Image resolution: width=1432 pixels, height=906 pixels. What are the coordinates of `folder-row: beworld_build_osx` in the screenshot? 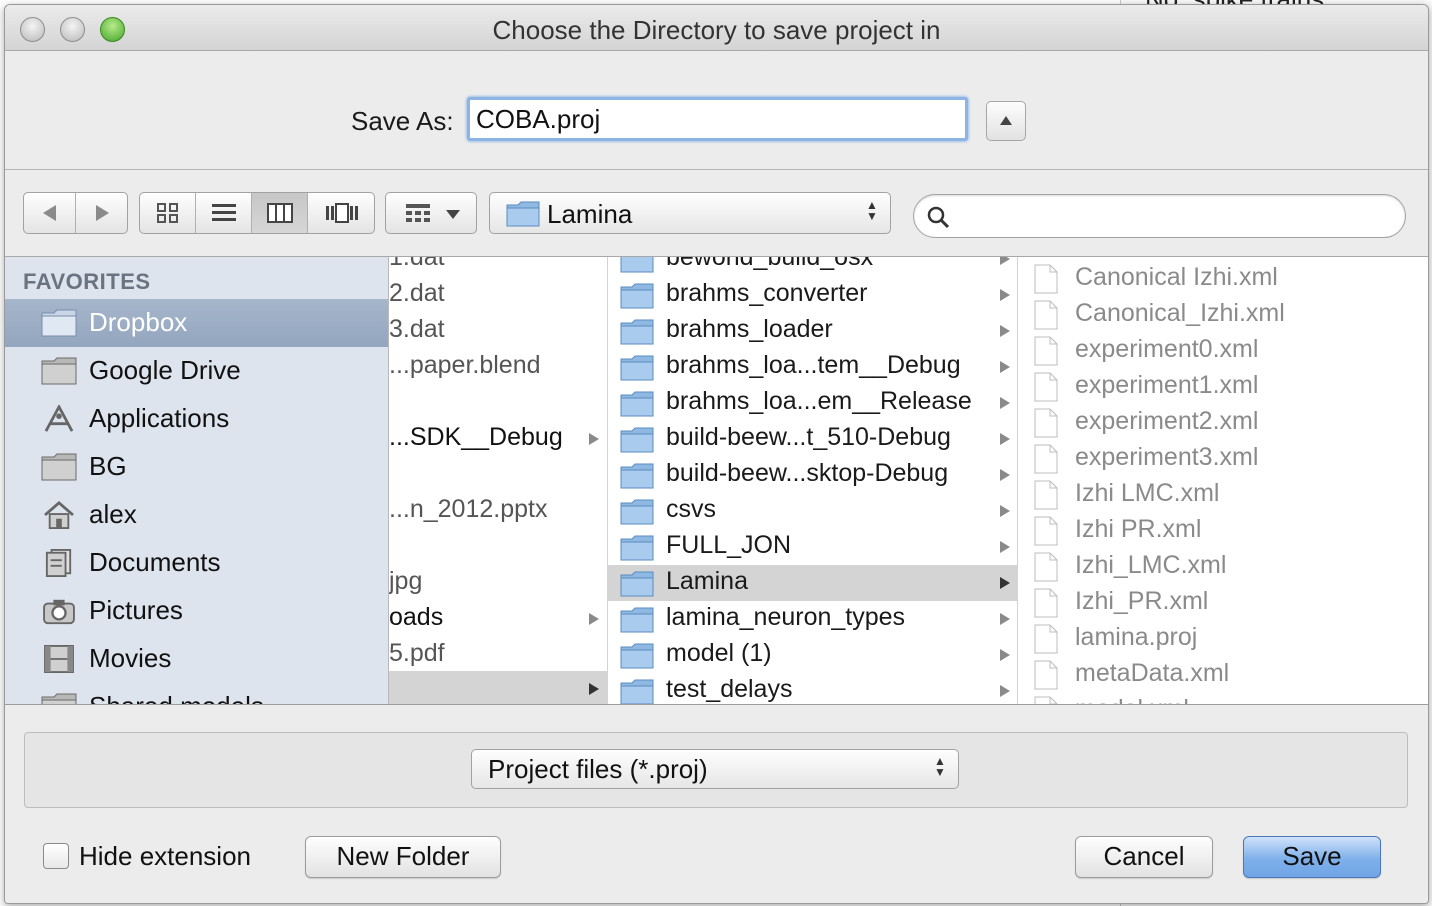 It's located at (812, 267).